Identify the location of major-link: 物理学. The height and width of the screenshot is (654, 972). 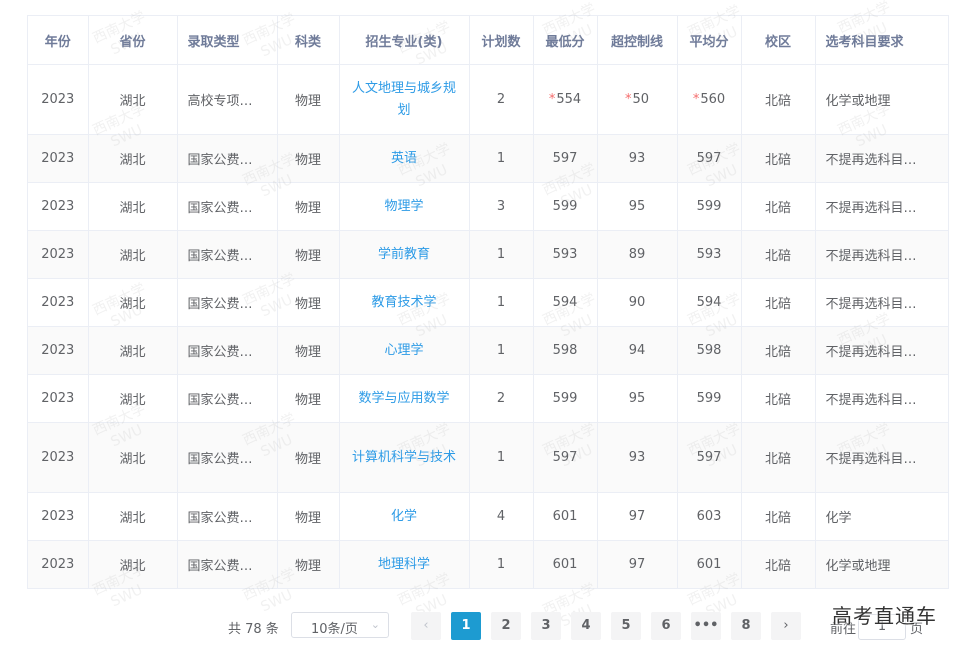
(403, 206).